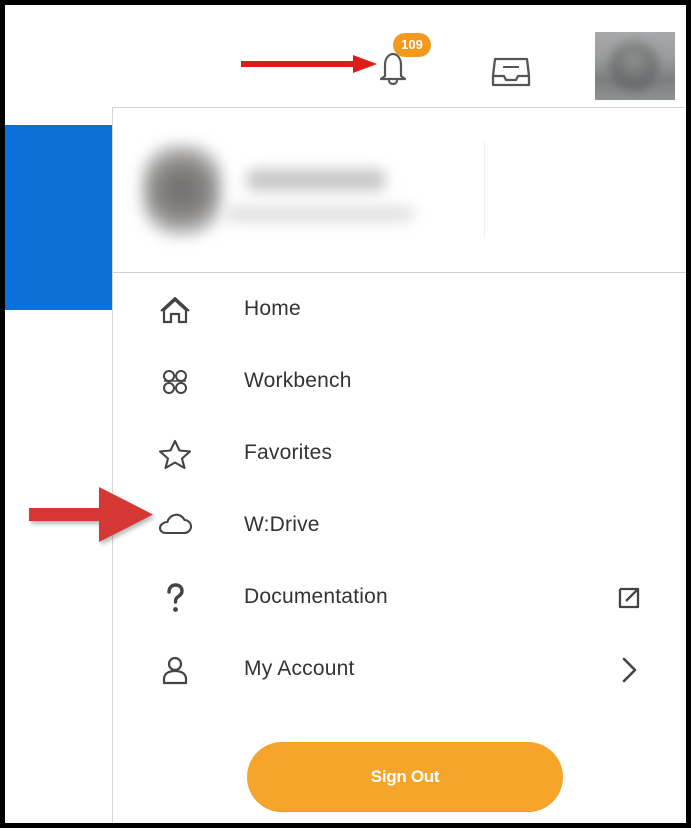 The width and height of the screenshot is (691, 828). I want to click on inbox-button, so click(511, 72).